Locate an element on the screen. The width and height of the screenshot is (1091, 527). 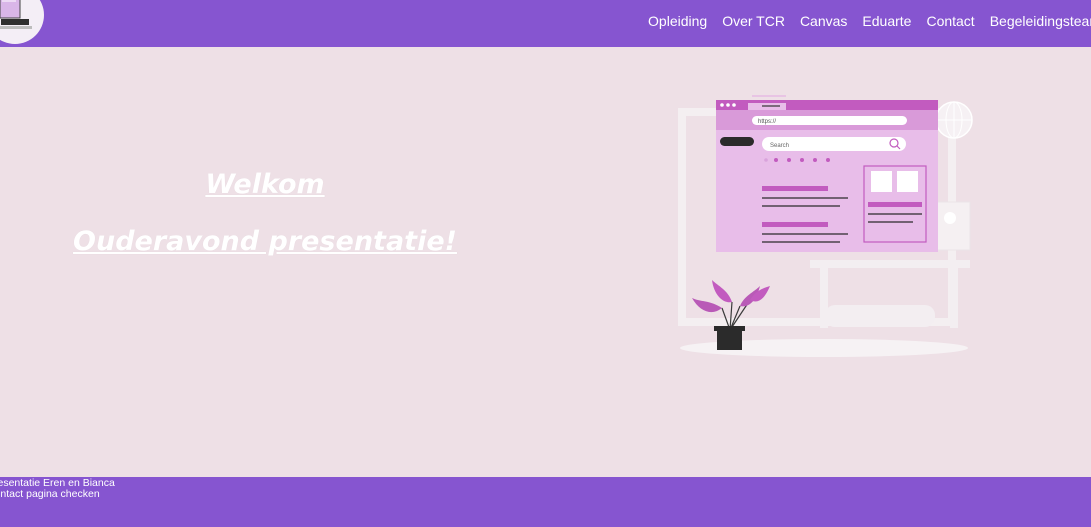
footer-line-2: Contact pagina checken is located at coordinates (50, 494).